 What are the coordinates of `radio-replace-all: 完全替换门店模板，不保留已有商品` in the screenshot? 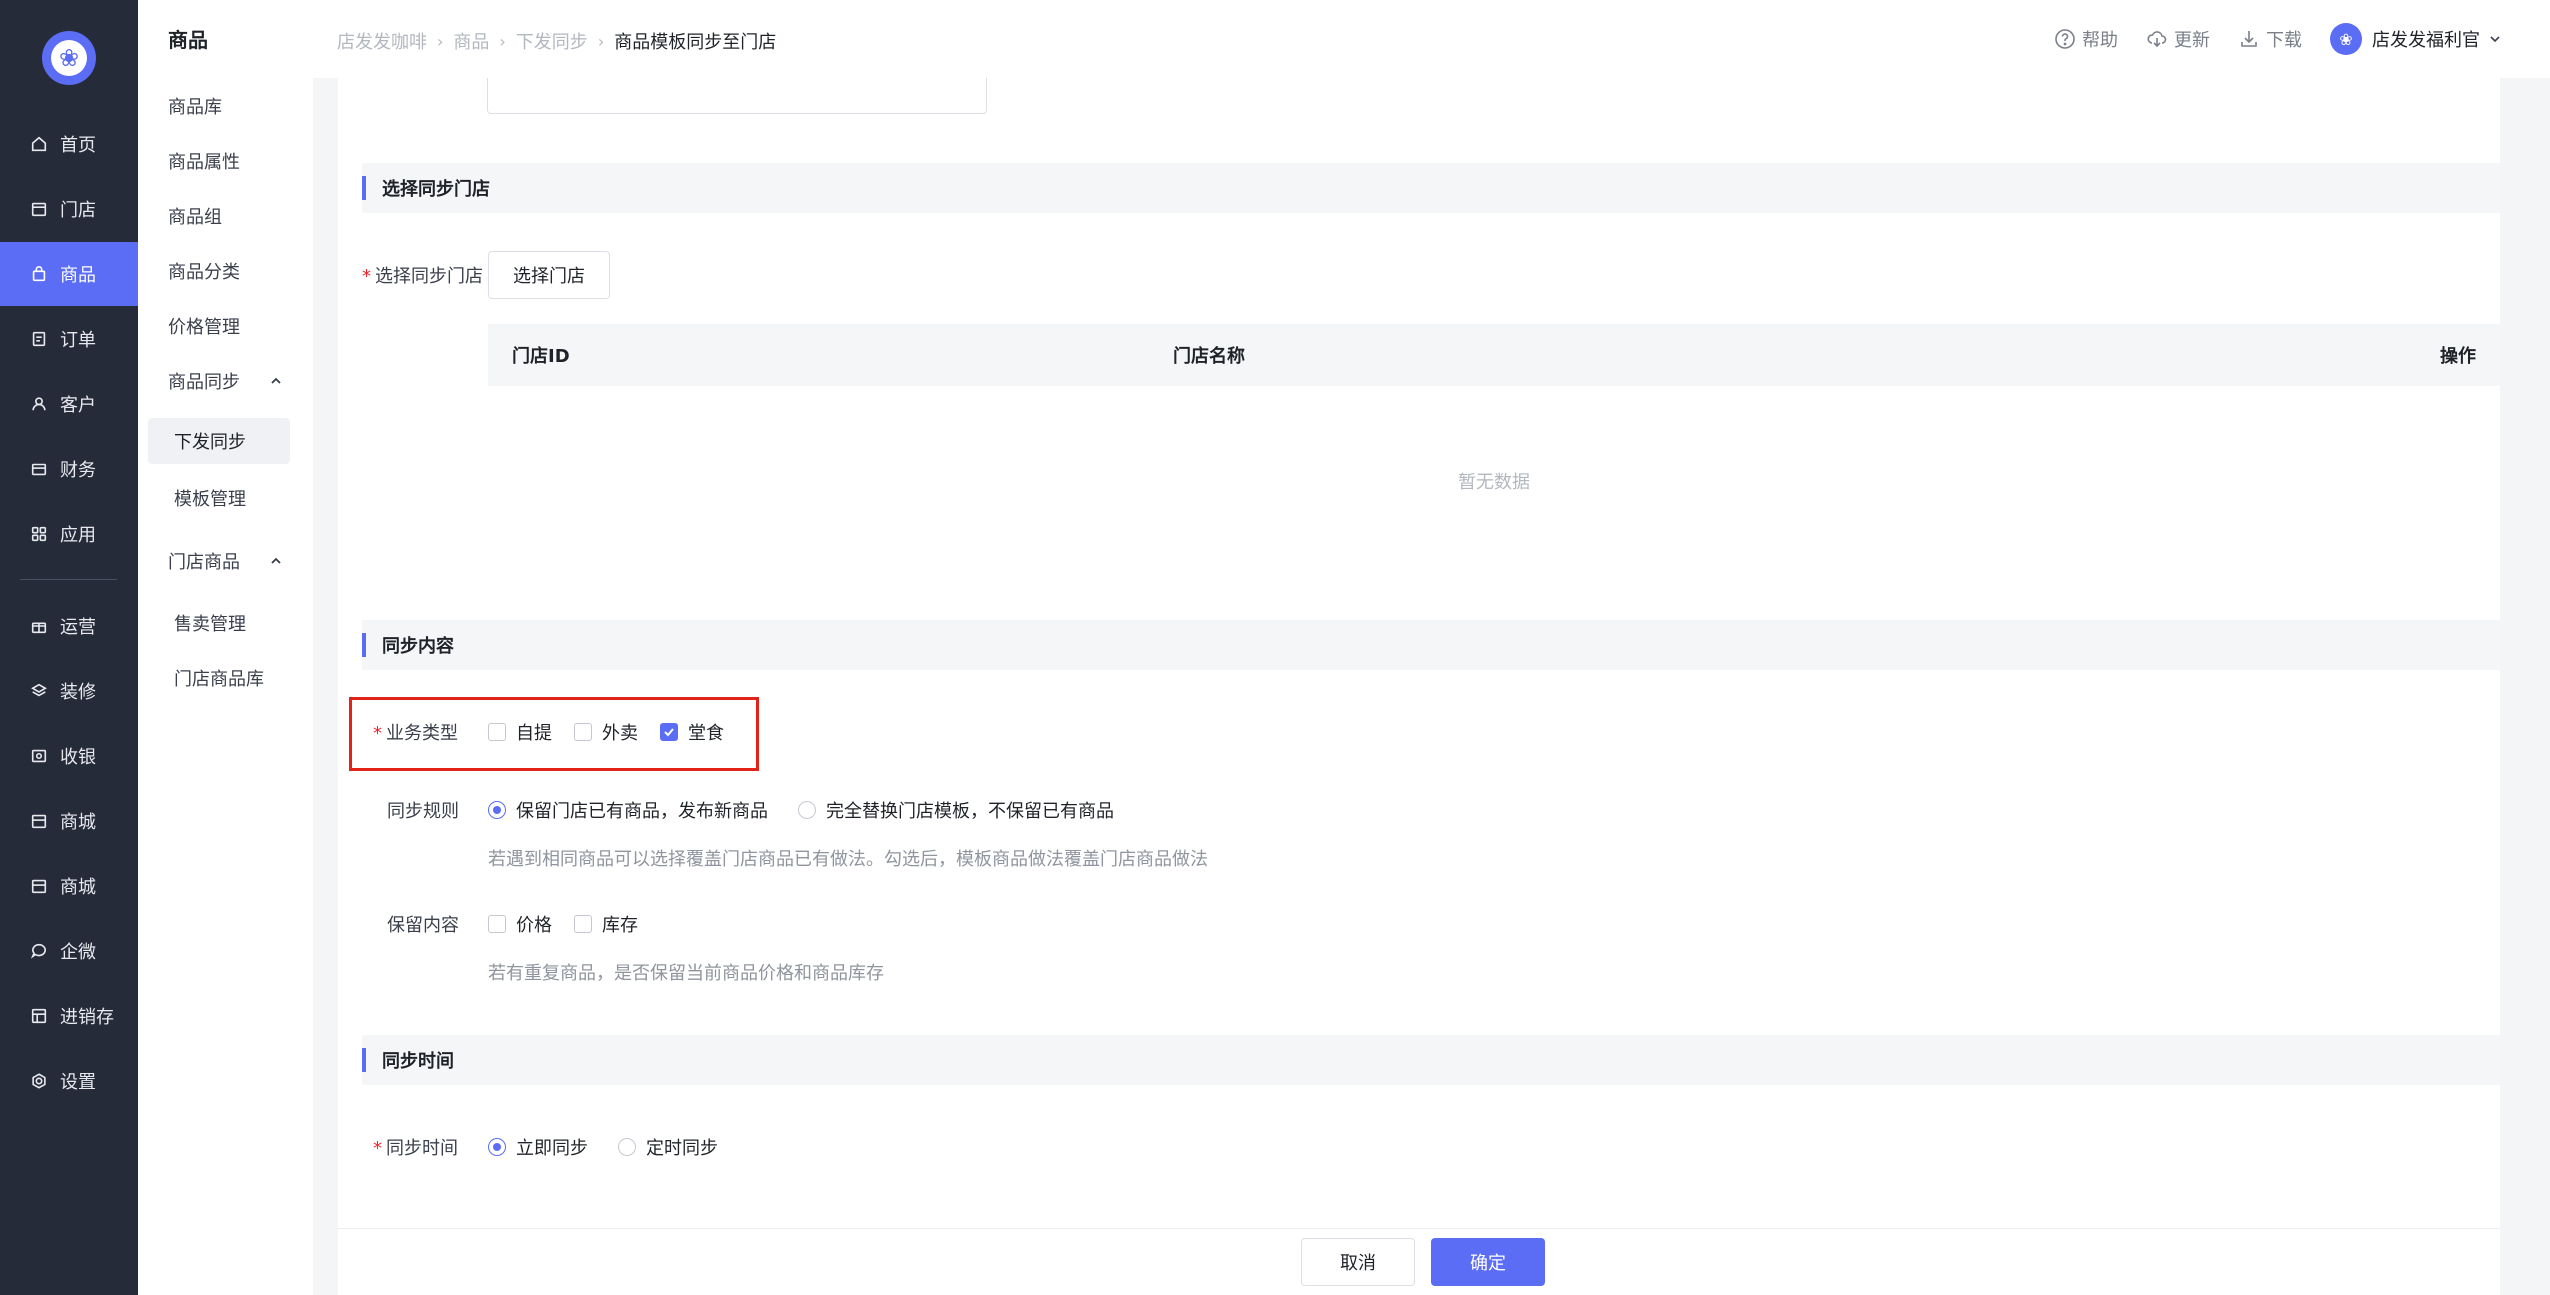 It's located at (956, 810).